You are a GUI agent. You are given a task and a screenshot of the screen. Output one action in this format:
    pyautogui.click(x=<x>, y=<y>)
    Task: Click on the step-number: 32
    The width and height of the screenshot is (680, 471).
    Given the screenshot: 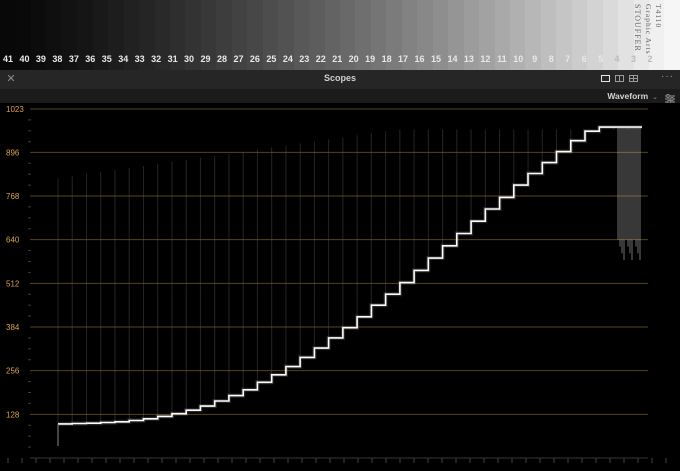 What is the action you would take?
    pyautogui.click(x=156, y=59)
    